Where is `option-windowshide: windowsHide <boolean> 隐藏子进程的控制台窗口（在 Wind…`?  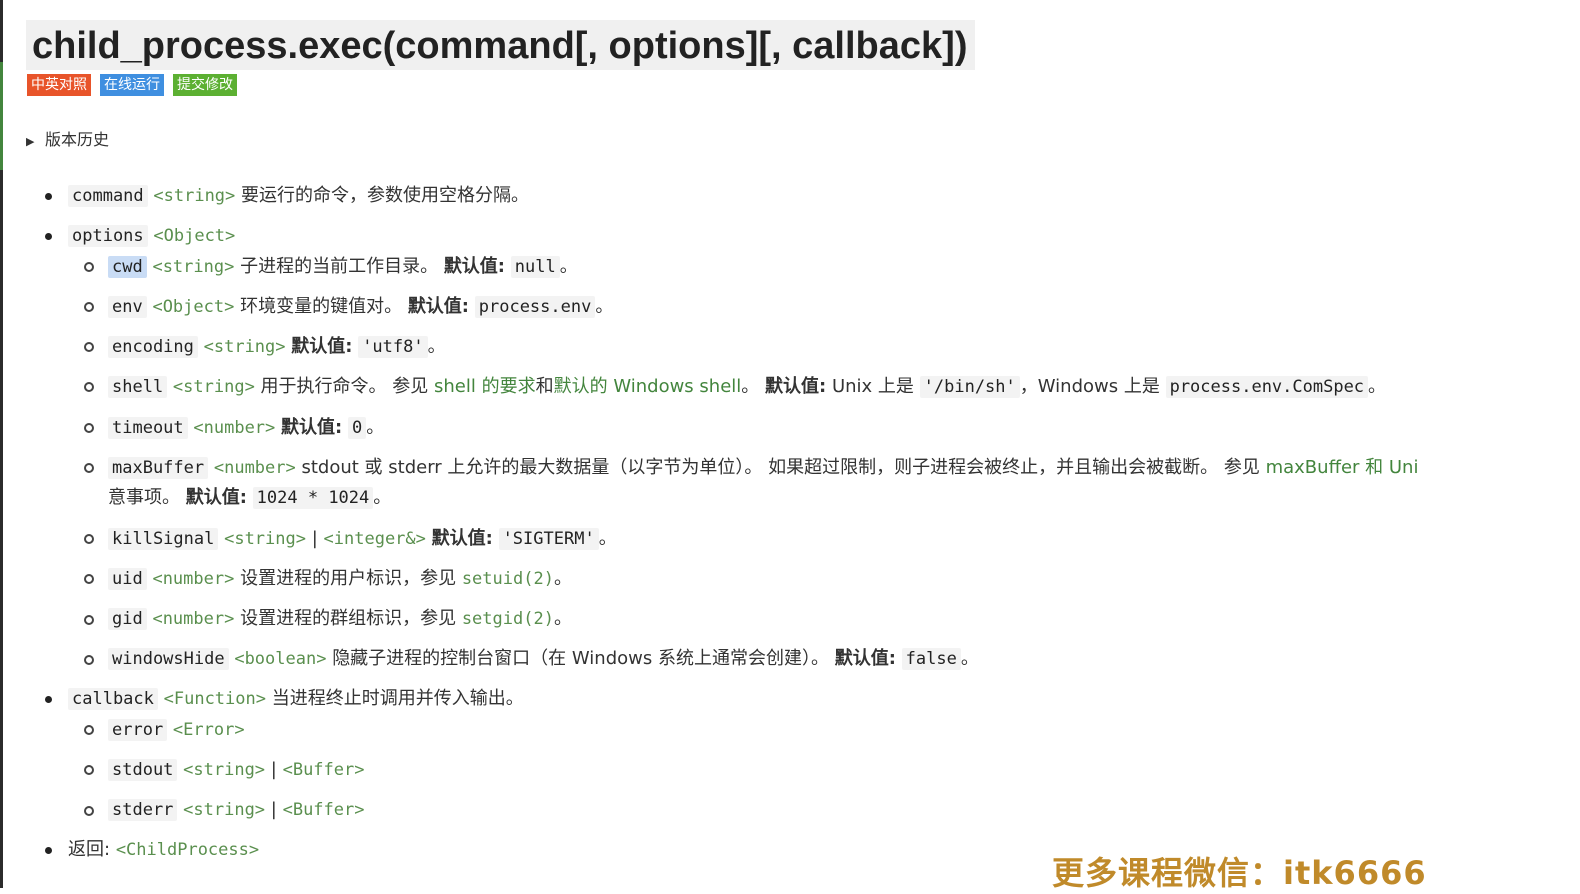 option-windowshide: windowsHide <boolean> 隐藏子进程的控制台窗口（在 Wind… is located at coordinates (543, 659).